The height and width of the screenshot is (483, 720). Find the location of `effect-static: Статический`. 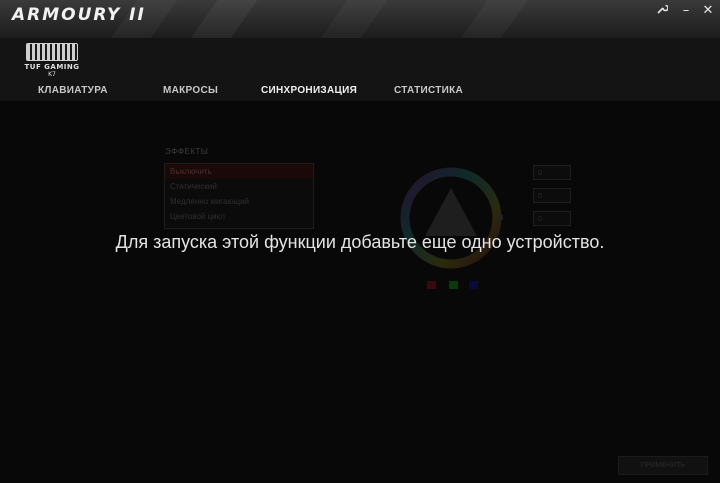

effect-static: Статический is located at coordinates (239, 186).